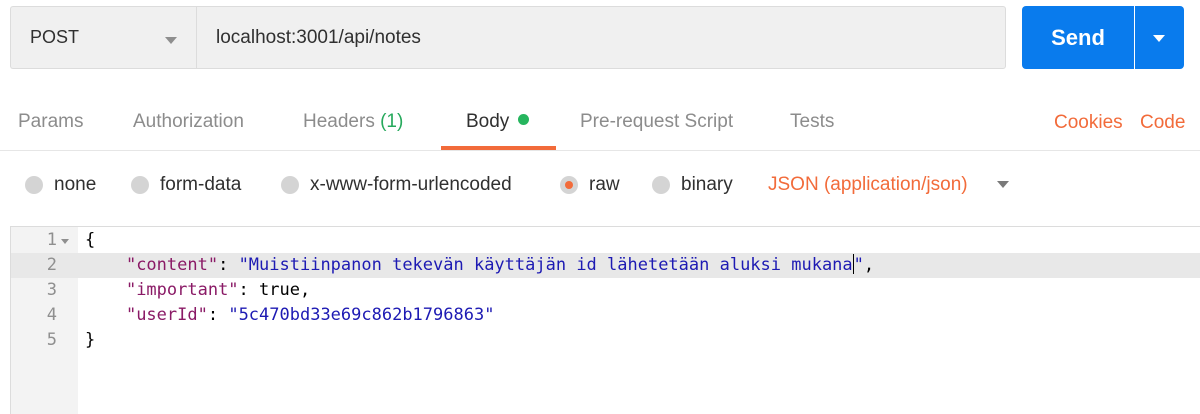 Image resolution: width=1200 pixels, height=414 pixels. Describe the element at coordinates (605, 290) in the screenshot. I see `code-line: 3 "important": true,` at that location.